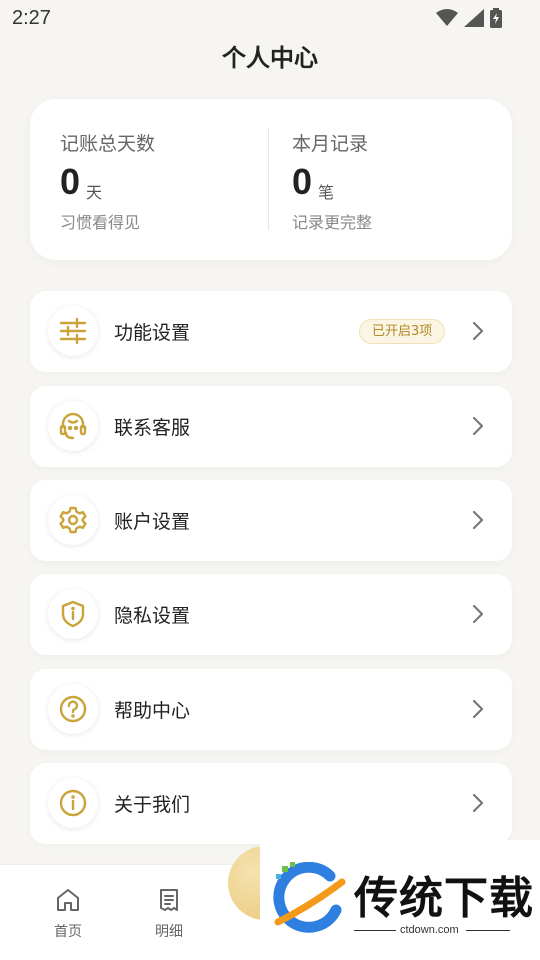  What do you see at coordinates (31, 18) in the screenshot?
I see `status-time: 2:27` at bounding box center [31, 18].